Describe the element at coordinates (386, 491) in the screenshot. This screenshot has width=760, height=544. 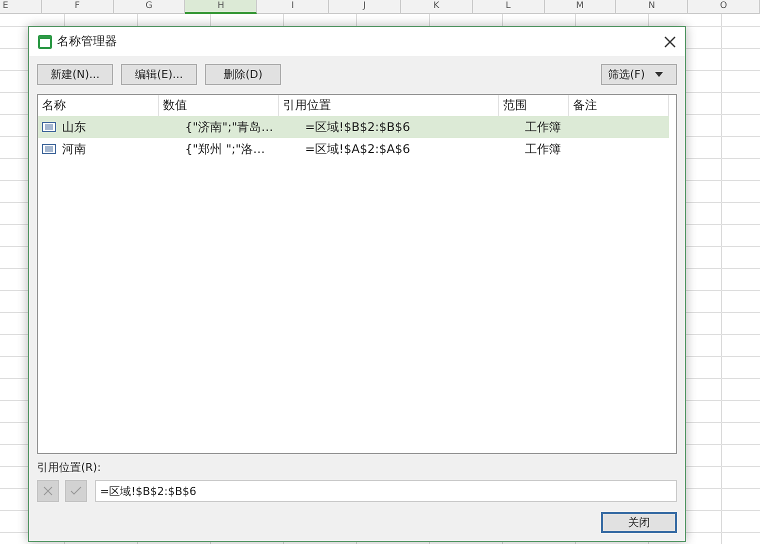
I see `input-field: =区域!$B$2:$B$6` at that location.